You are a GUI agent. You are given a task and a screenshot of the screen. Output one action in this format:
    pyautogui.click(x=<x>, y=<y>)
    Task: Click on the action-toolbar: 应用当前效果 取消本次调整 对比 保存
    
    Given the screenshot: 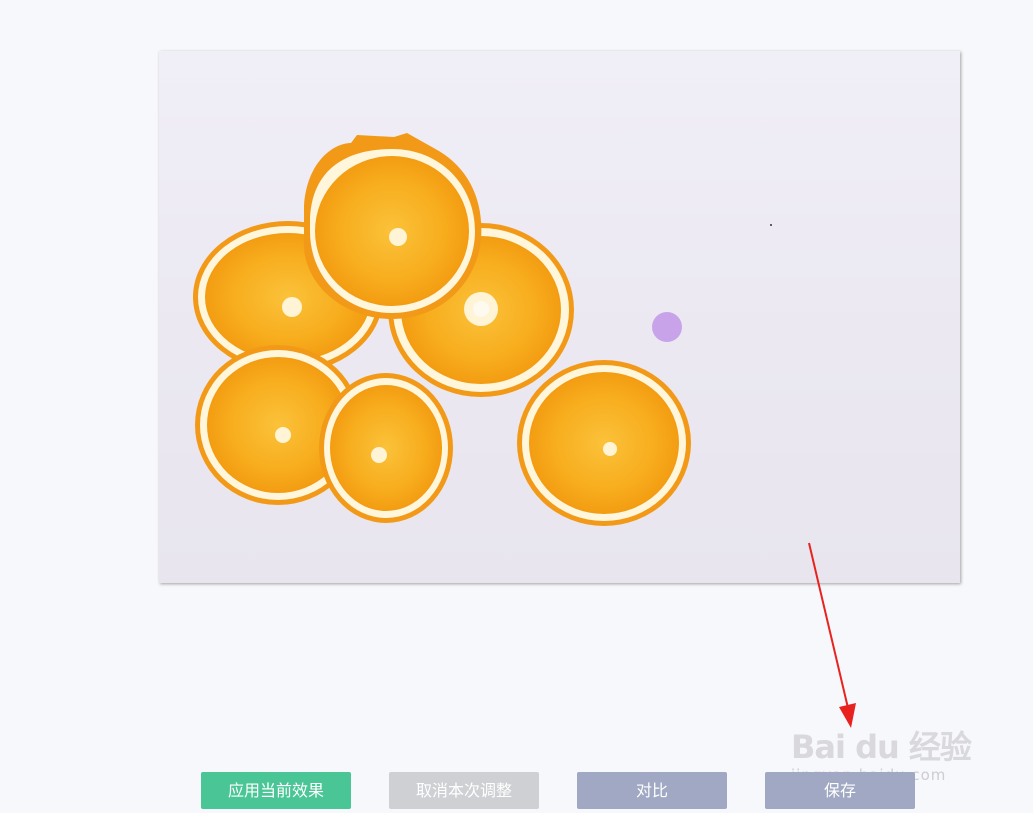 What is the action you would take?
    pyautogui.click(x=516, y=791)
    